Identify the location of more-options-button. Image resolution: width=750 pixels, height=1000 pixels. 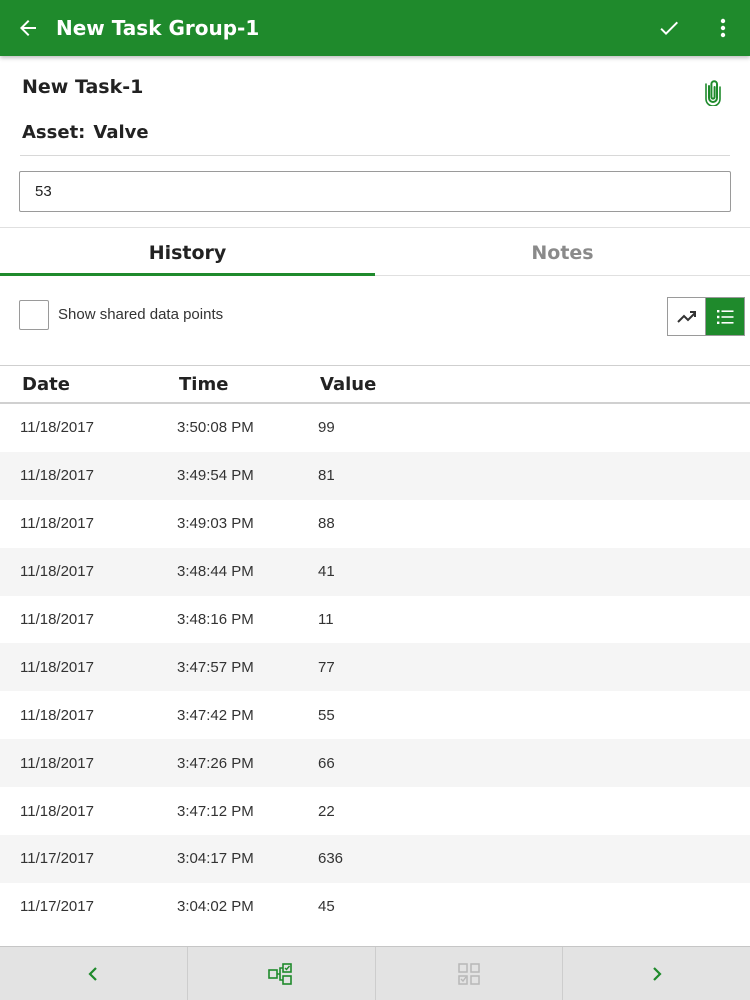
(723, 28).